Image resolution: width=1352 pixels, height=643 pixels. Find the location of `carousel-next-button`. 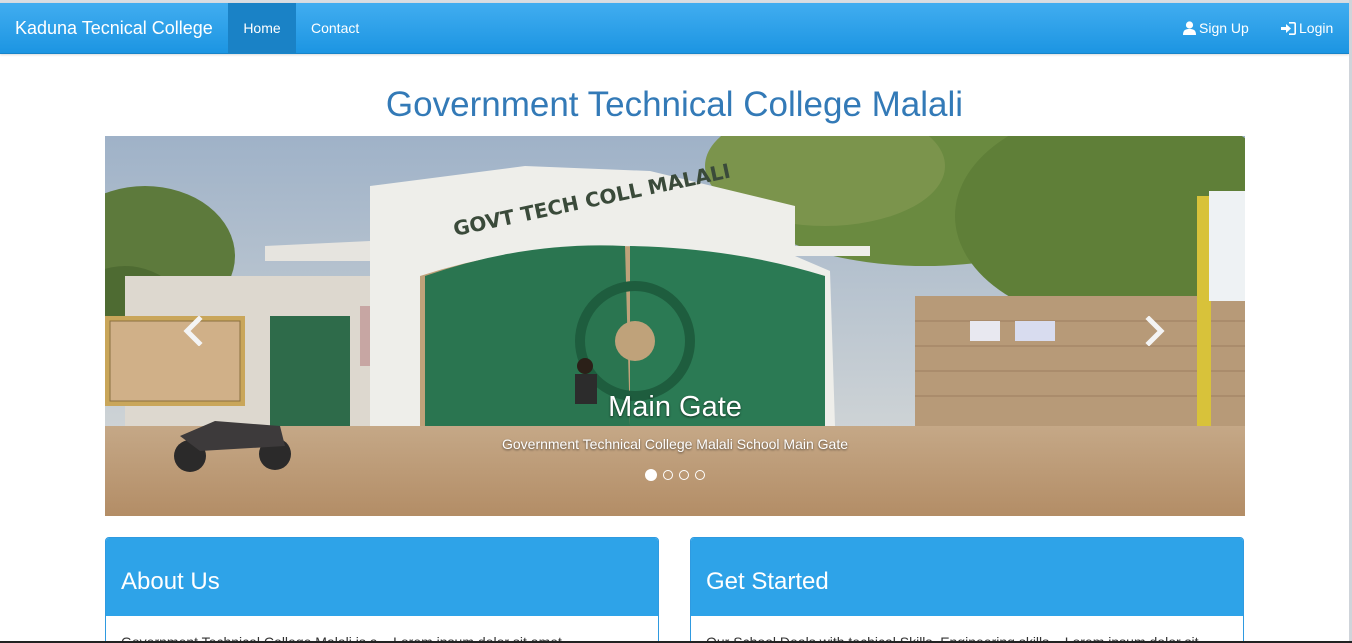

carousel-next-button is located at coordinates (1155, 331).